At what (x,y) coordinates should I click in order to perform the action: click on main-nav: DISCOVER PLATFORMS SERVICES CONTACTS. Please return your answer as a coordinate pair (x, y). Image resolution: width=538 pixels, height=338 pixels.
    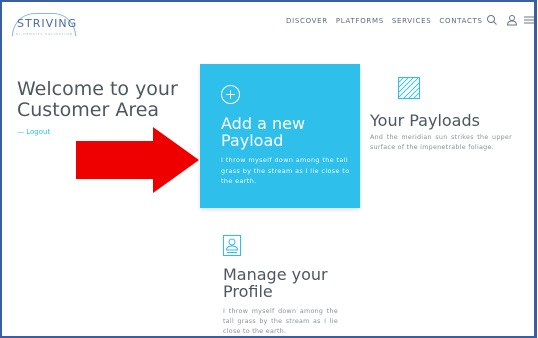
    Looking at the image, I should click on (384, 21).